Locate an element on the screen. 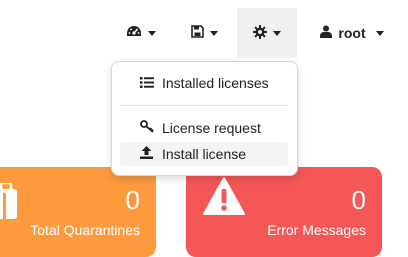  license-request-label: License request is located at coordinates (211, 128).